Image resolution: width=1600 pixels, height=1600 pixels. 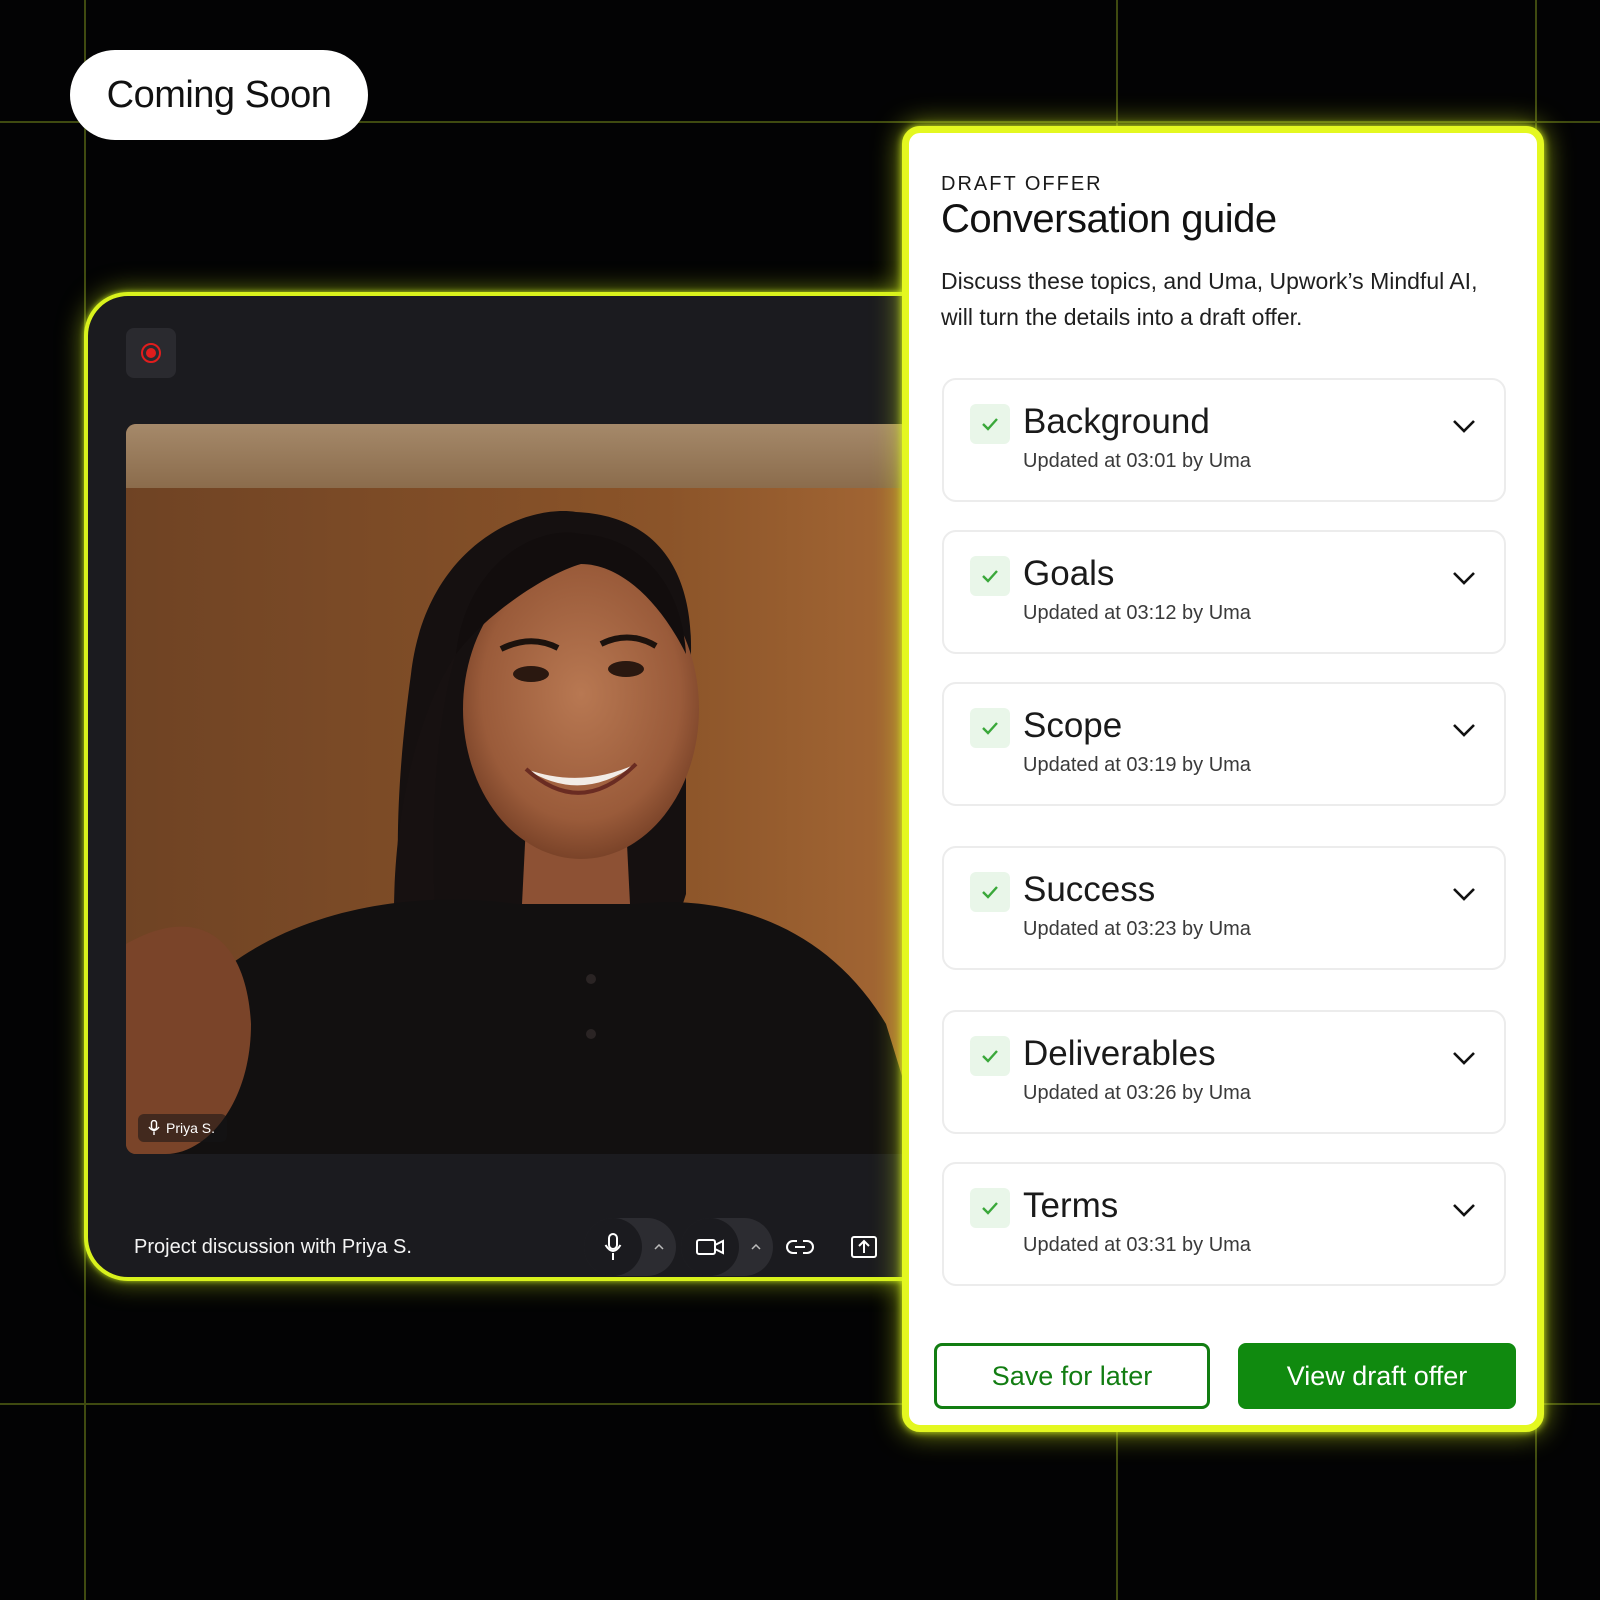 I want to click on topic-goals: Goals Updated at 03:12 by Uma, so click(x=1224, y=592).